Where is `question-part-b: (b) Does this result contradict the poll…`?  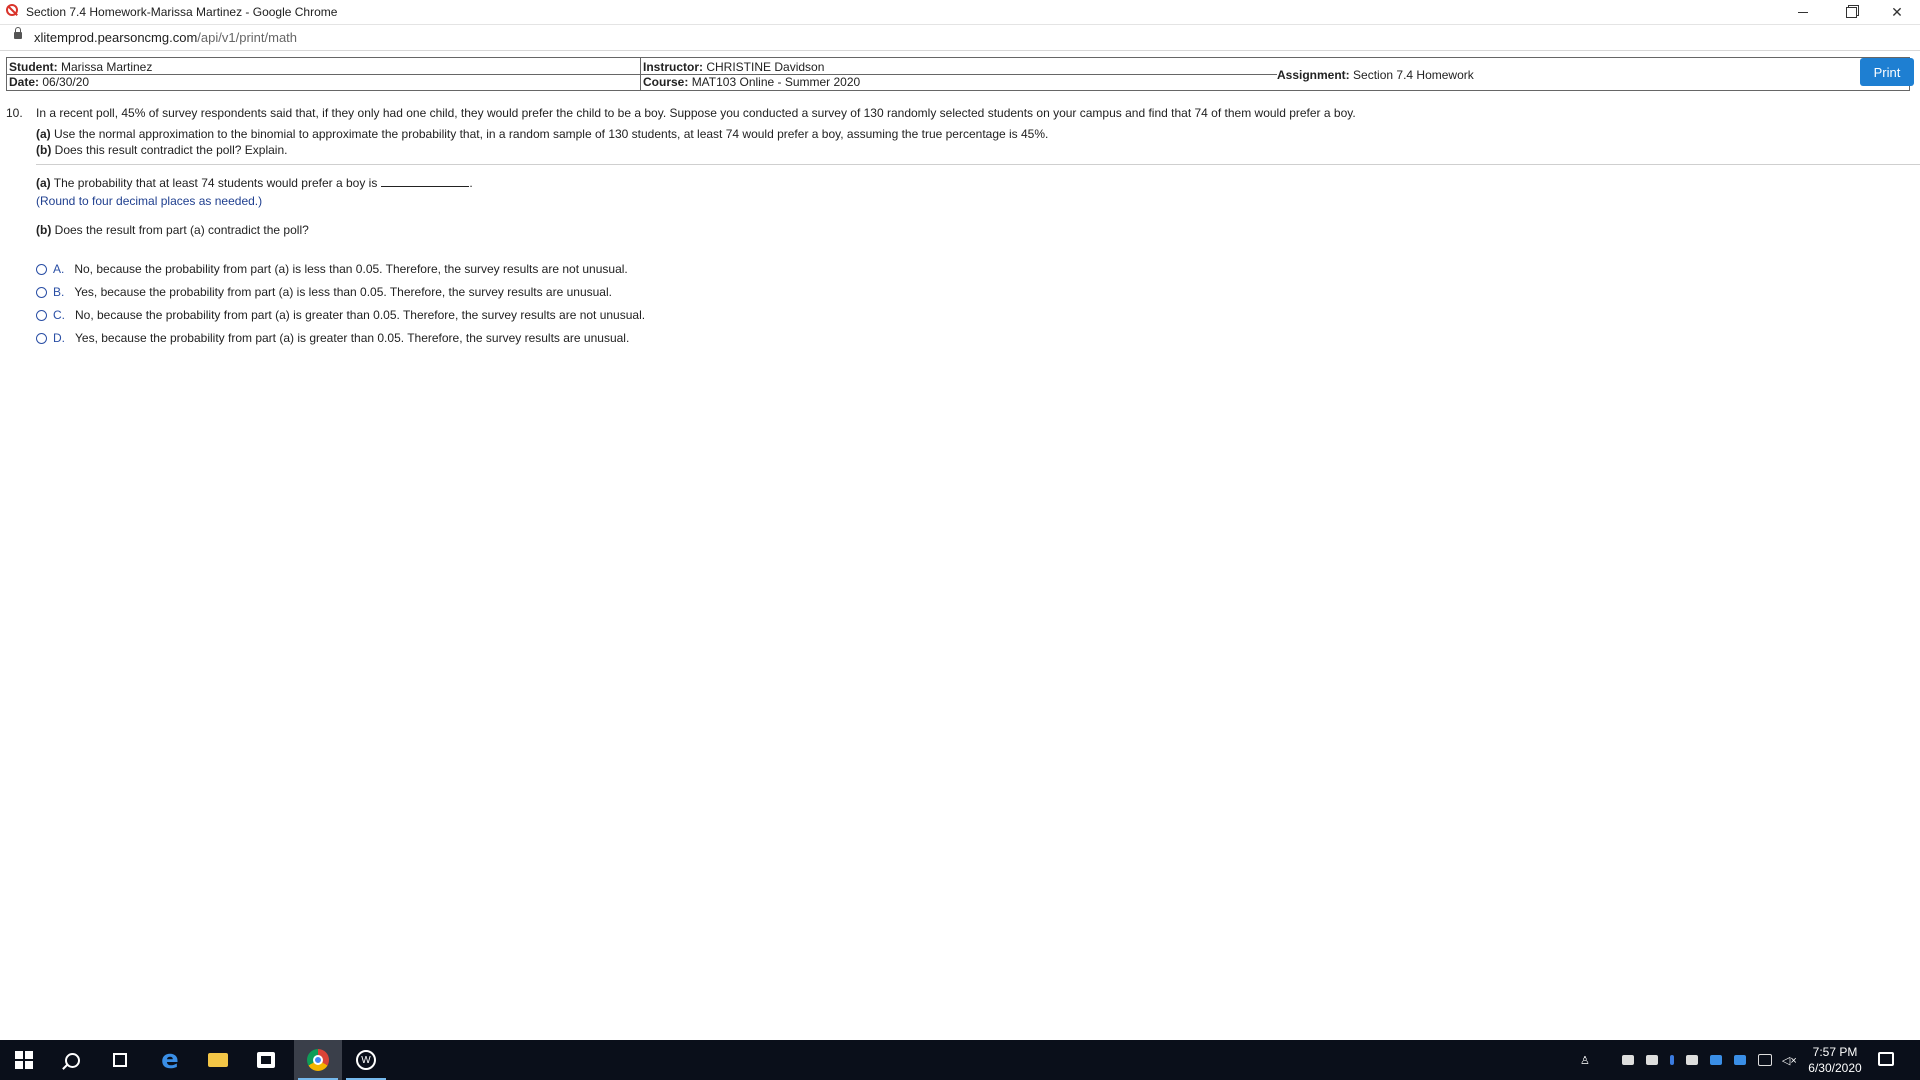 question-part-b: (b) Does this result contradict the poll… is located at coordinates (161, 150).